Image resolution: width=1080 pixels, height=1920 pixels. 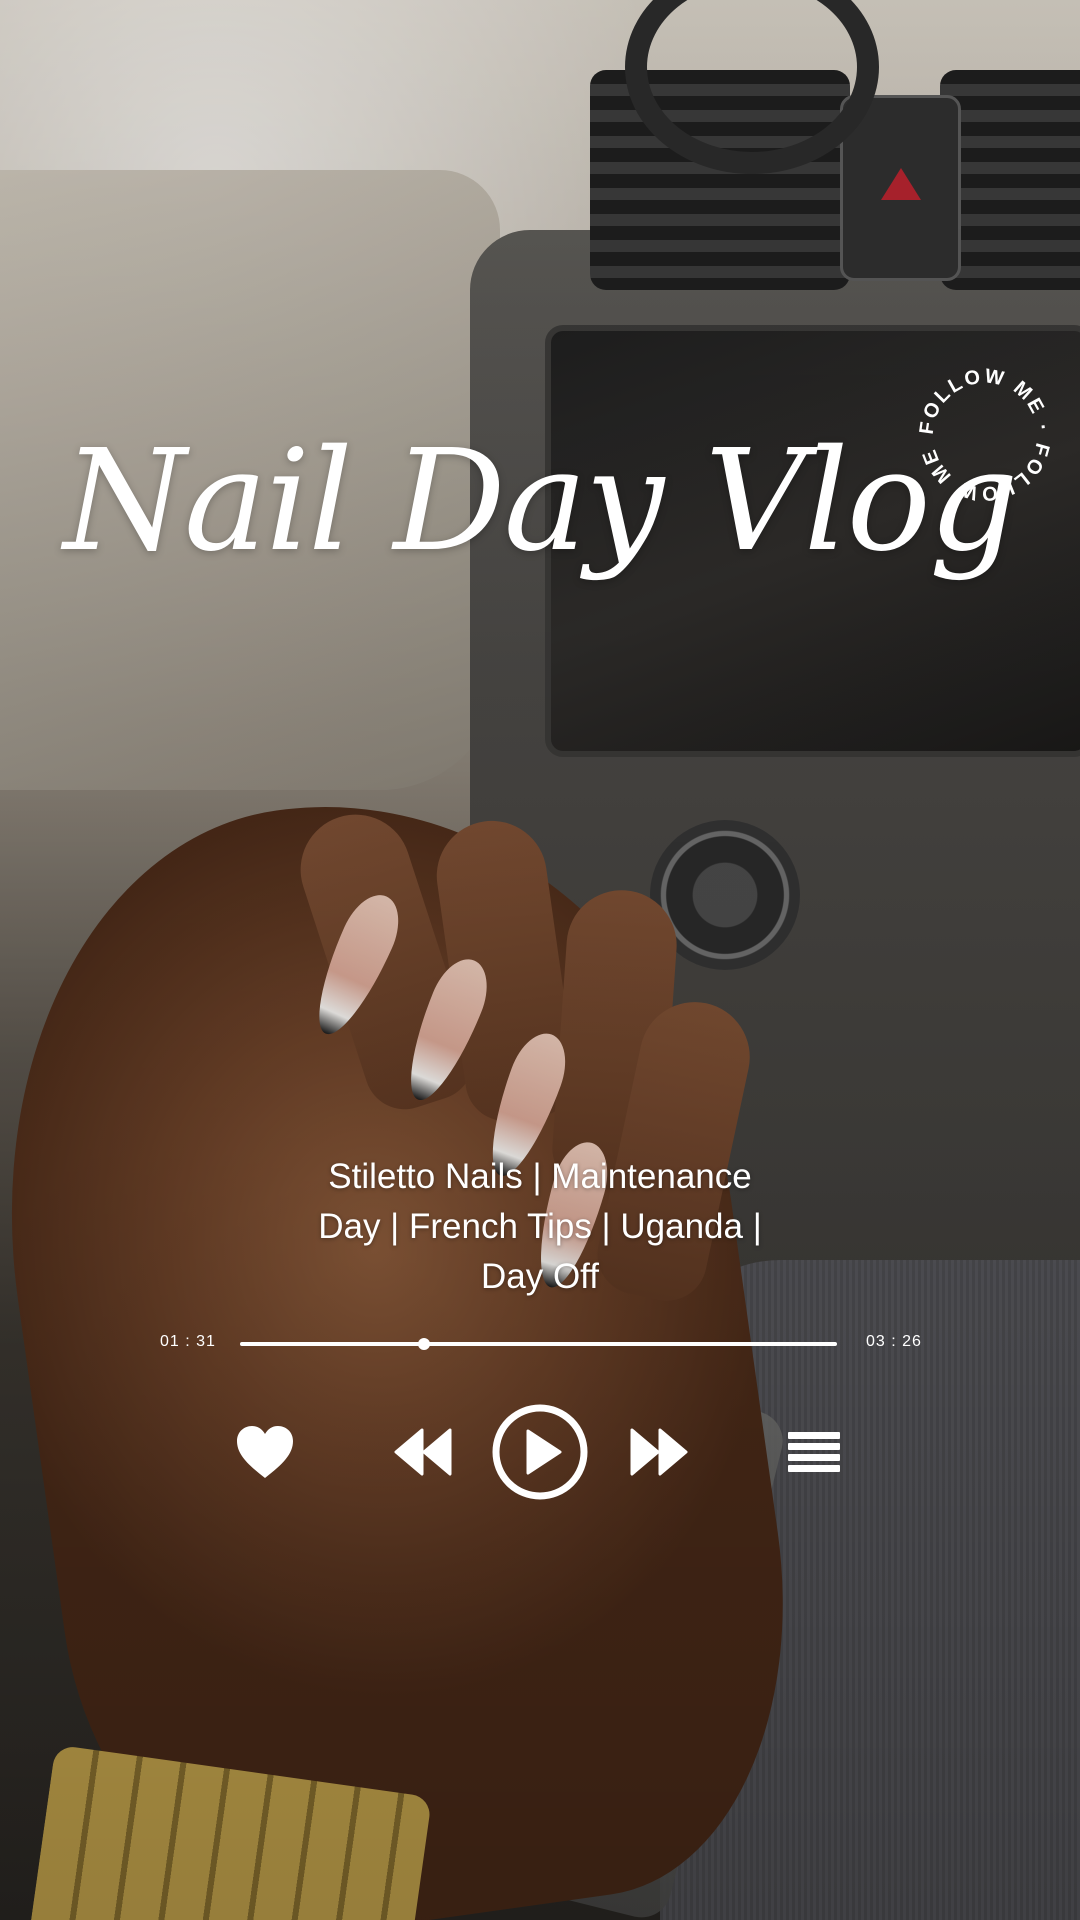 I want to click on subtitle-line: Day Off, so click(x=539, y=1276).